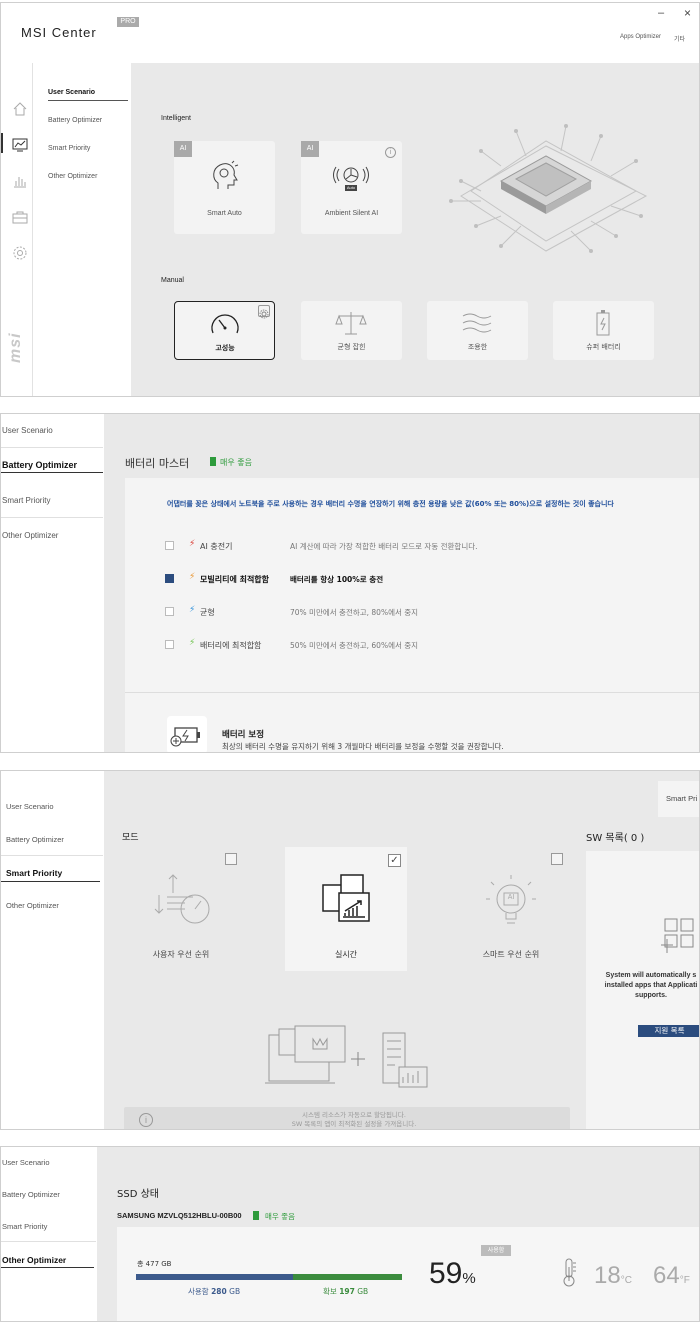  I want to click on ssd-usage-bar, so click(269, 1277).